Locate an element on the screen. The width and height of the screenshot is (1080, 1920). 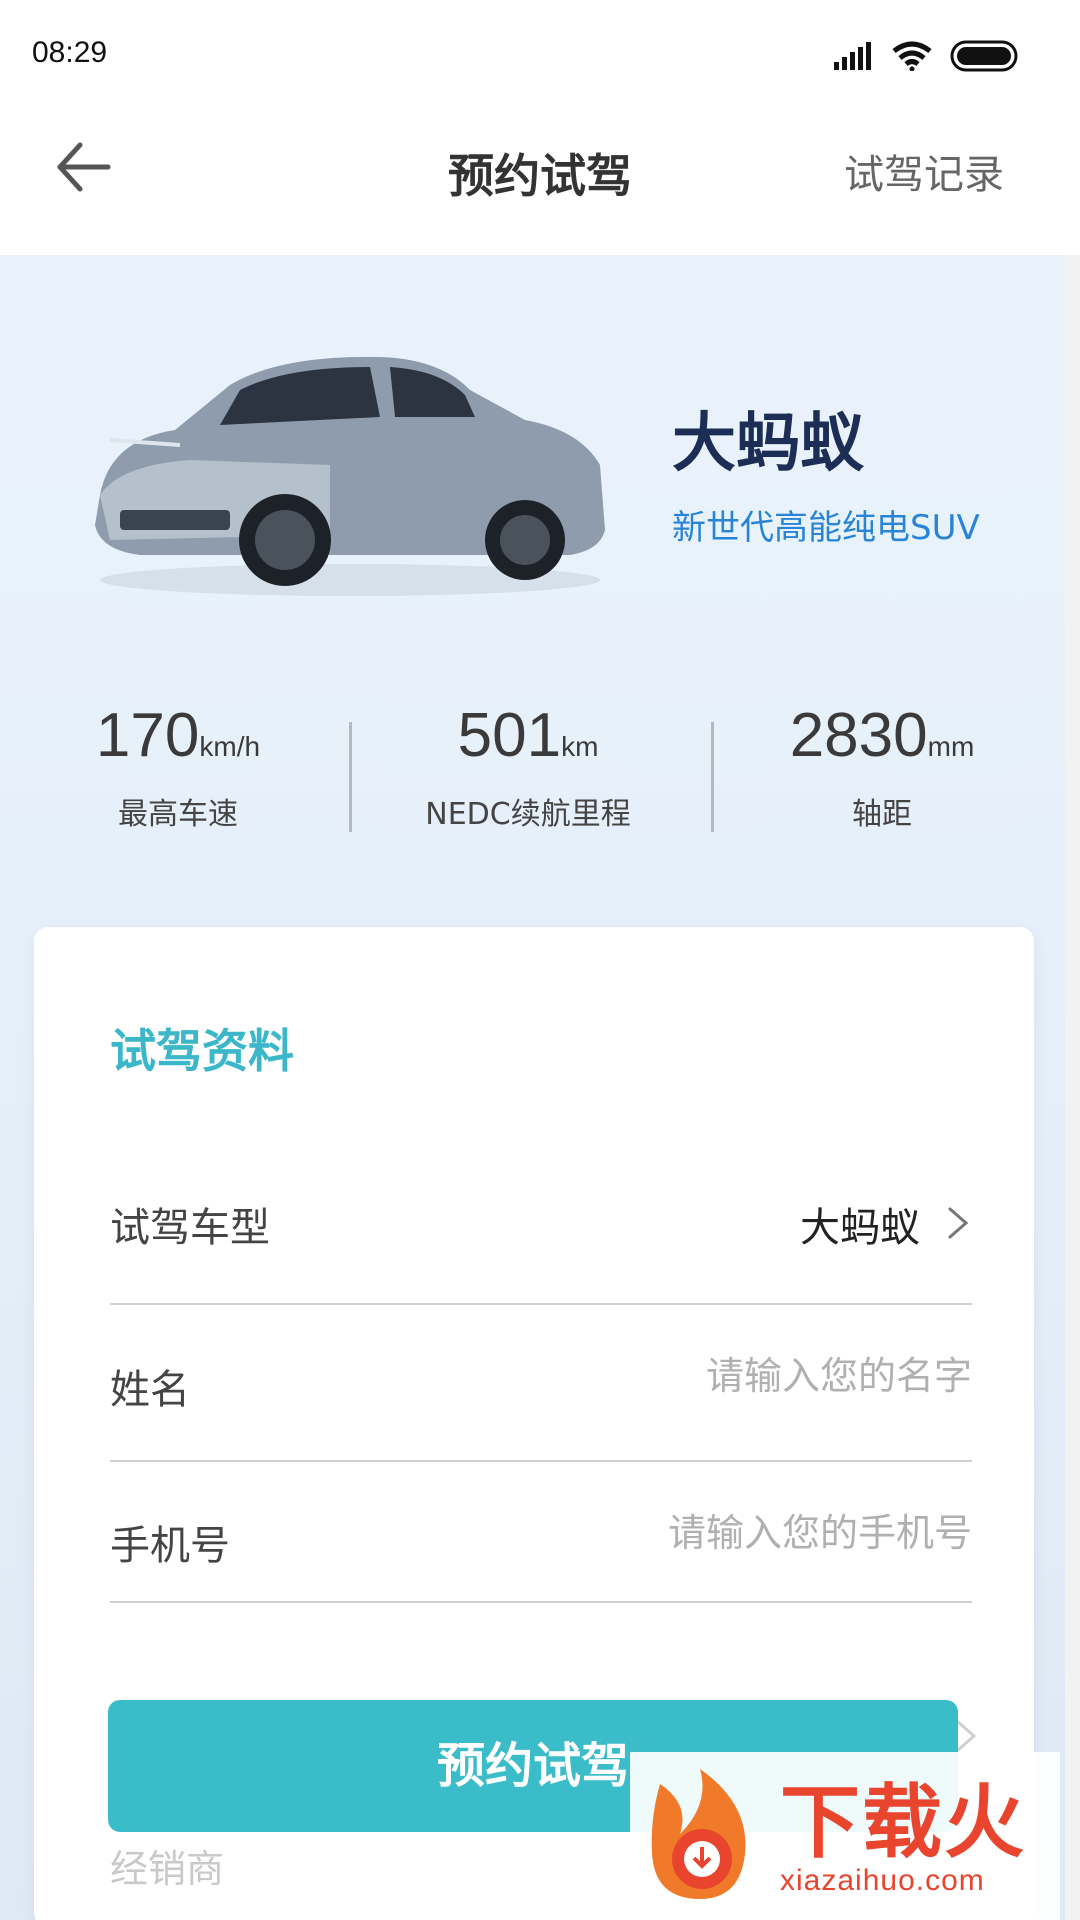
spec-range: 501km NEDC续航里程 is located at coordinates (528, 766).